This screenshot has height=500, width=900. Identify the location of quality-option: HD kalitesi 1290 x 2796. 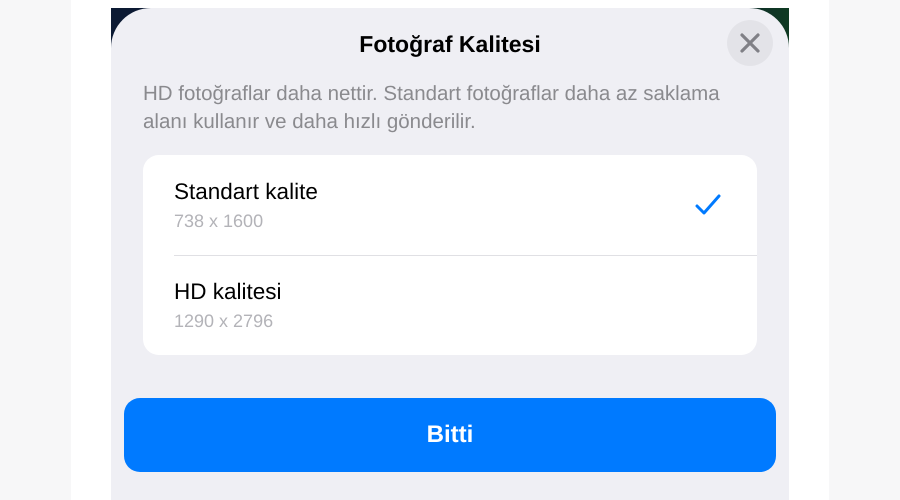
(465, 305).